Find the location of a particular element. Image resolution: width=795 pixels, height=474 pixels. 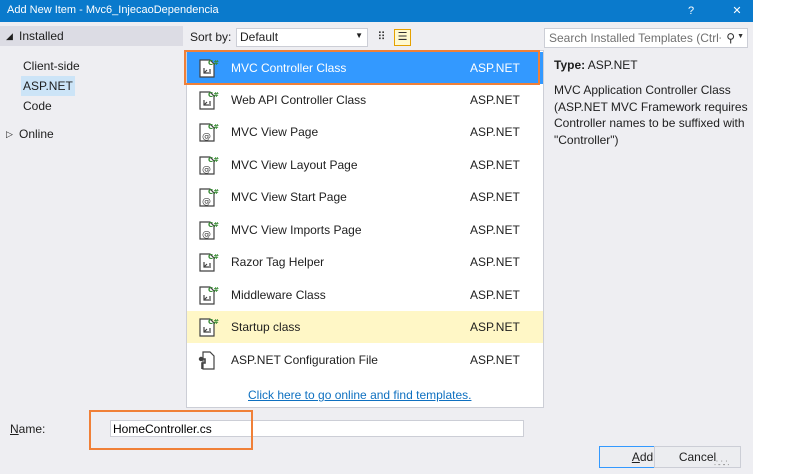

template-name: ASP.NET Configuration File is located at coordinates (304, 360).